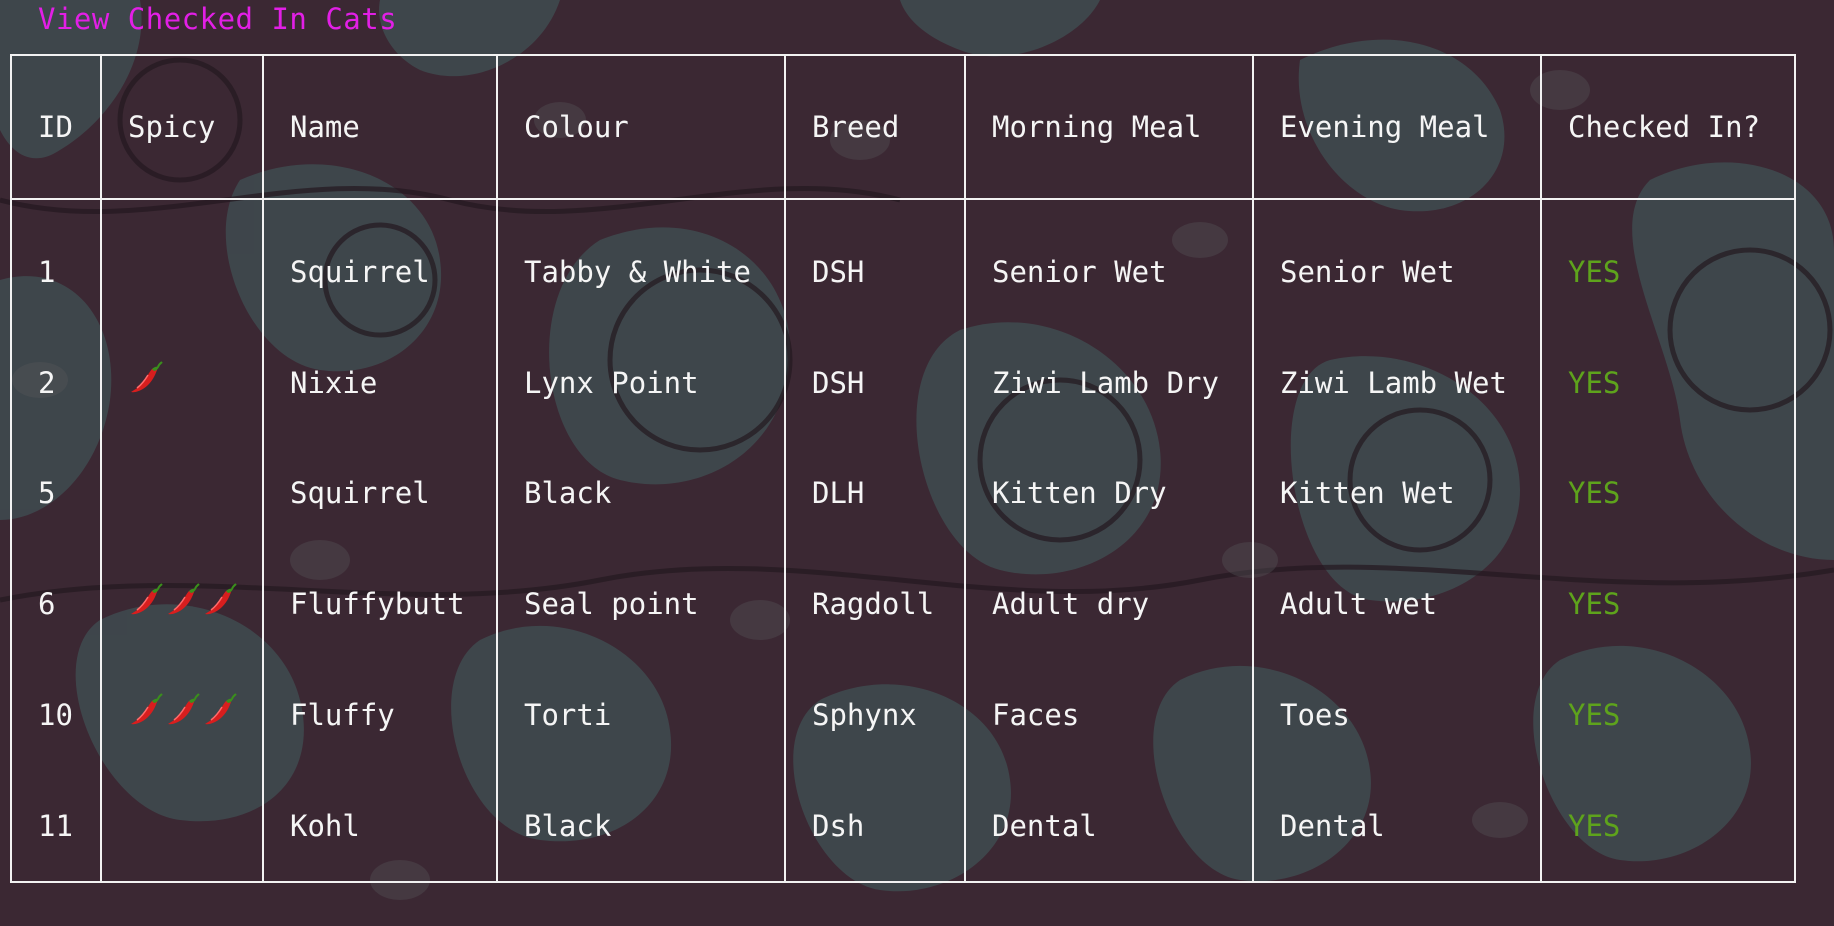  What do you see at coordinates (641, 382) in the screenshot?
I see `cell-colour: Lynx Point` at bounding box center [641, 382].